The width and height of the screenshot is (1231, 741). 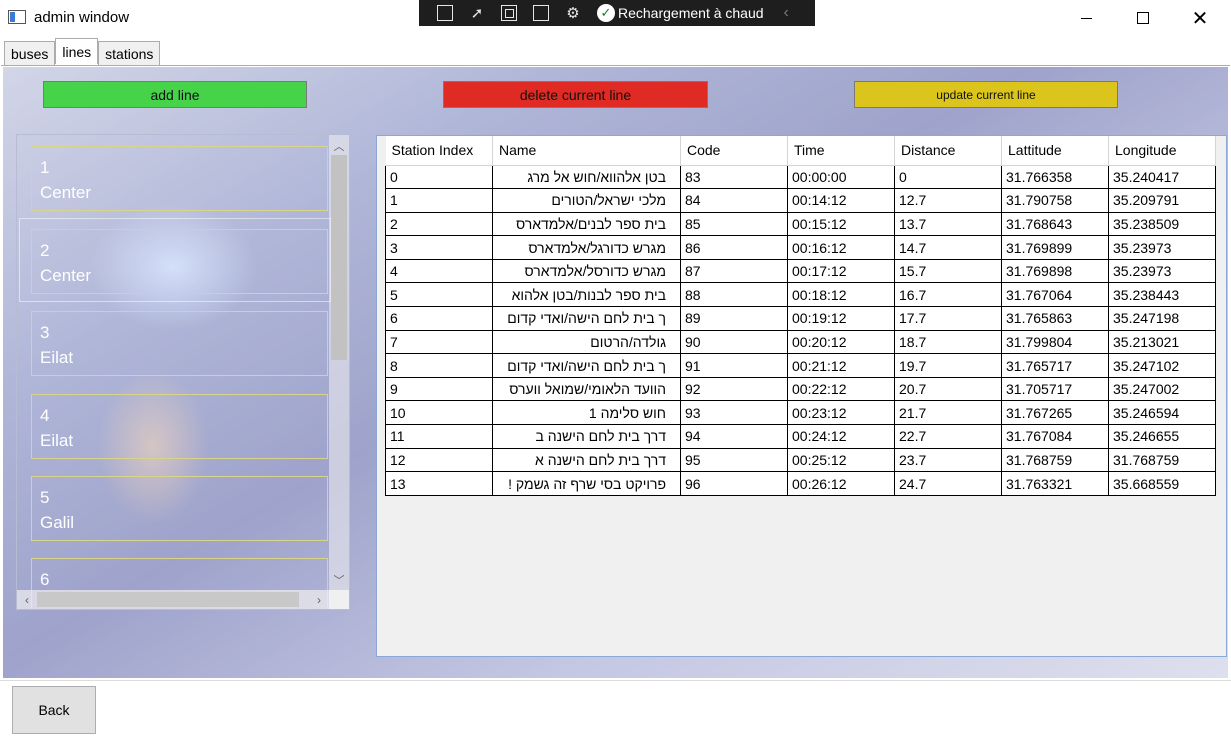 What do you see at coordinates (841, 247) in the screenshot?
I see `table-cell: 00:16:12` at bounding box center [841, 247].